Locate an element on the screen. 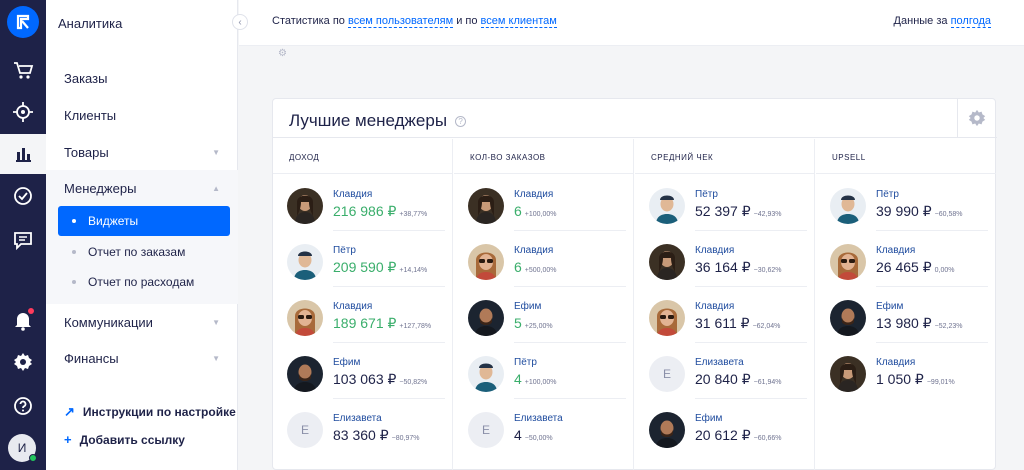 This screenshot has height=470, width=1024. metric-value: 36 164 ₽ −30,62% is located at coordinates (738, 267).